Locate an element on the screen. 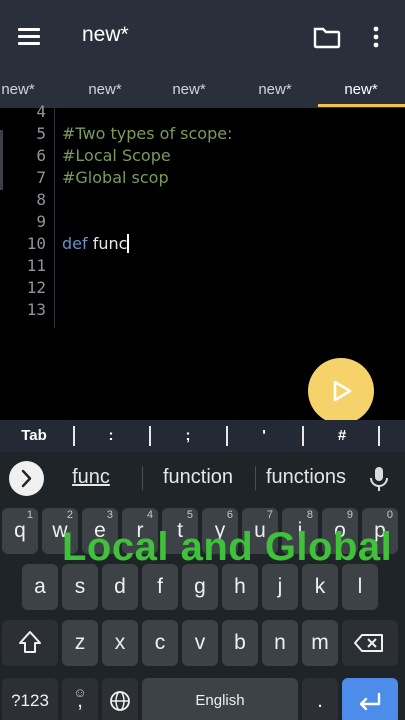 Image resolution: width=405 pixels, height=720 pixels. line-number: 5 is located at coordinates (41, 133).